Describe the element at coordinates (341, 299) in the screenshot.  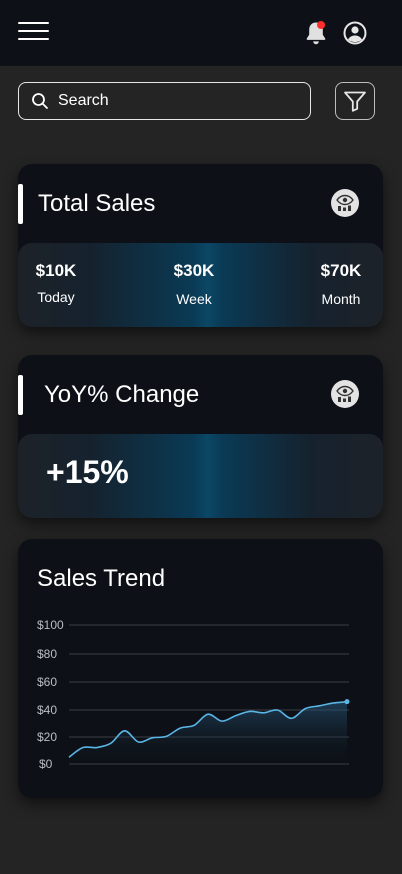
I see `stat-label: Month` at that location.